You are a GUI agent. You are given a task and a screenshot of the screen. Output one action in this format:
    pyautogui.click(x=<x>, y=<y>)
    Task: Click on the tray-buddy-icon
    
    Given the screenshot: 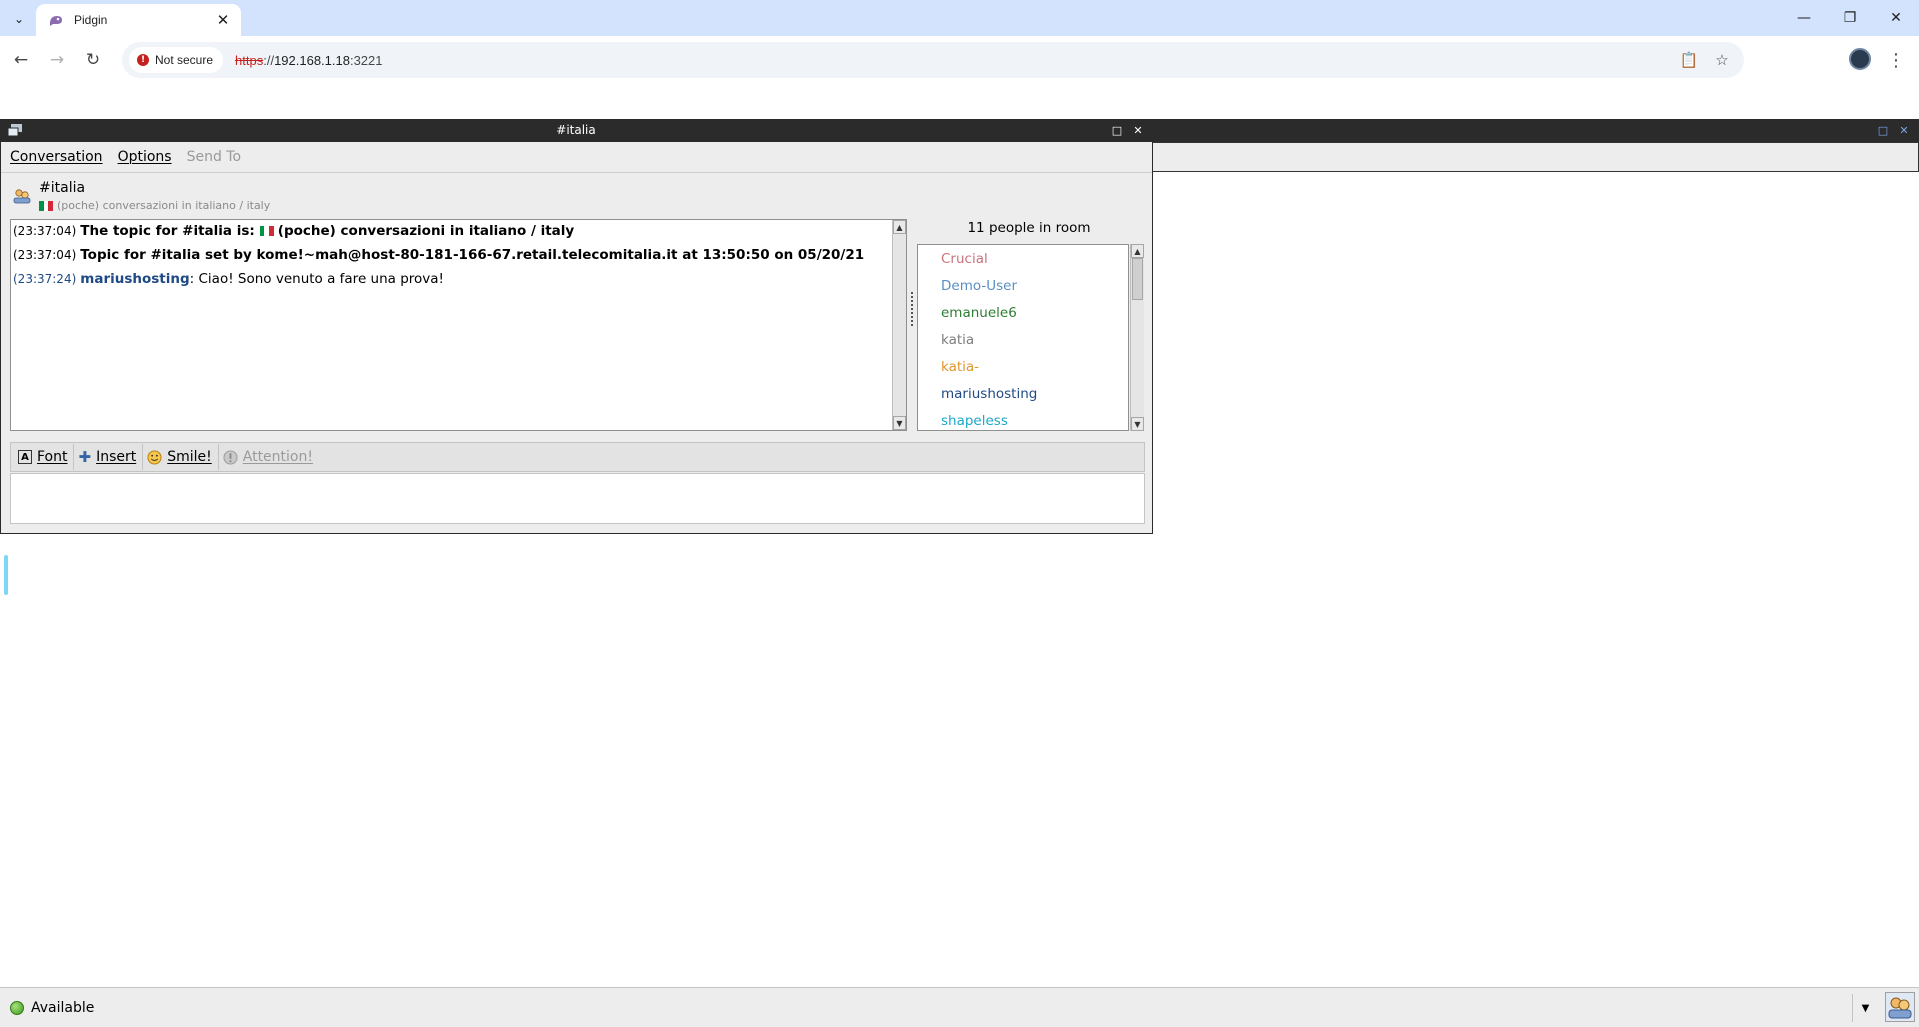 What is the action you would take?
    pyautogui.click(x=1900, y=1007)
    